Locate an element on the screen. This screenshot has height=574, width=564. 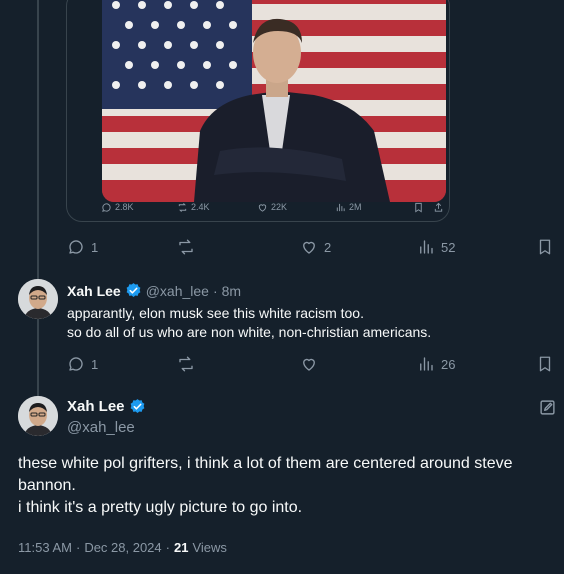
quoted-tweet-stats: 2.8K 2.4K 22K 2M is located at coordinates (258, 207).